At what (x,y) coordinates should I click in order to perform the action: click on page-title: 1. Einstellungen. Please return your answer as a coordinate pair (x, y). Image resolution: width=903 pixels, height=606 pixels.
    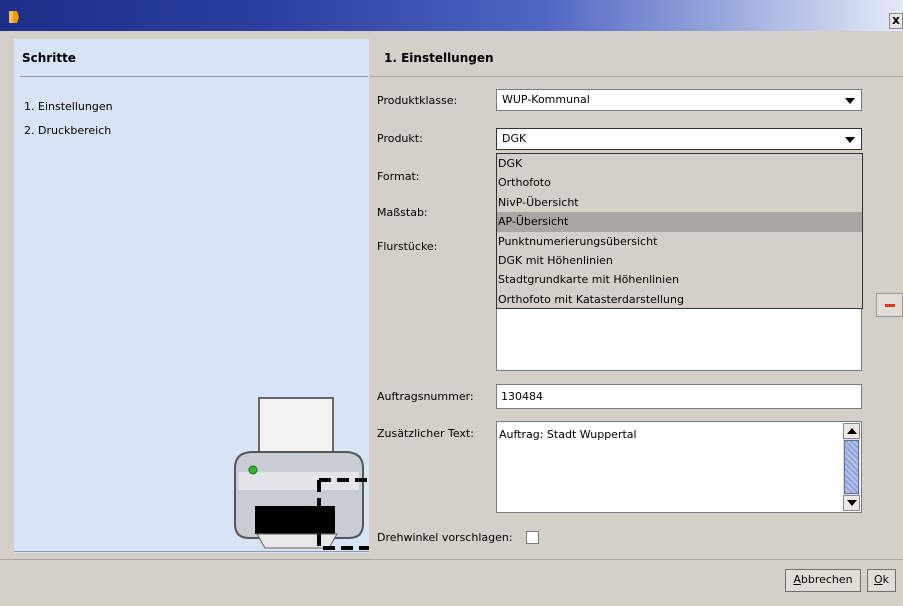
    Looking at the image, I should click on (439, 58).